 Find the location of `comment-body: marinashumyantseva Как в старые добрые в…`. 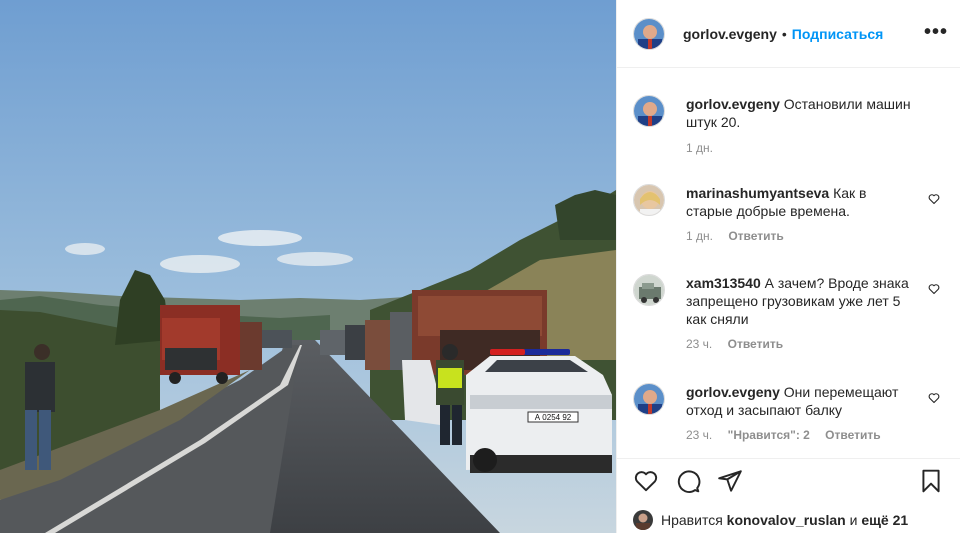

comment-body: marinashumyantseva Как в старые добрые в… is located at coordinates (800, 202).